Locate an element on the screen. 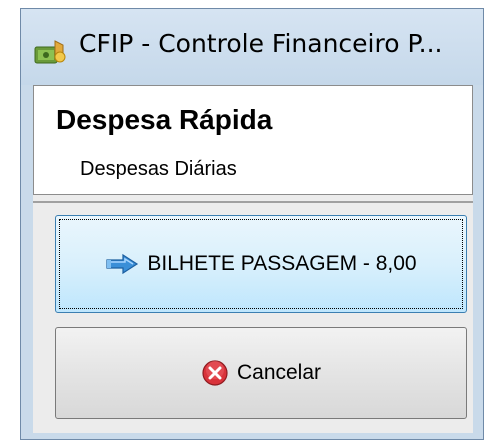 The width and height of the screenshot is (493, 446). cancel-icon is located at coordinates (215, 373).